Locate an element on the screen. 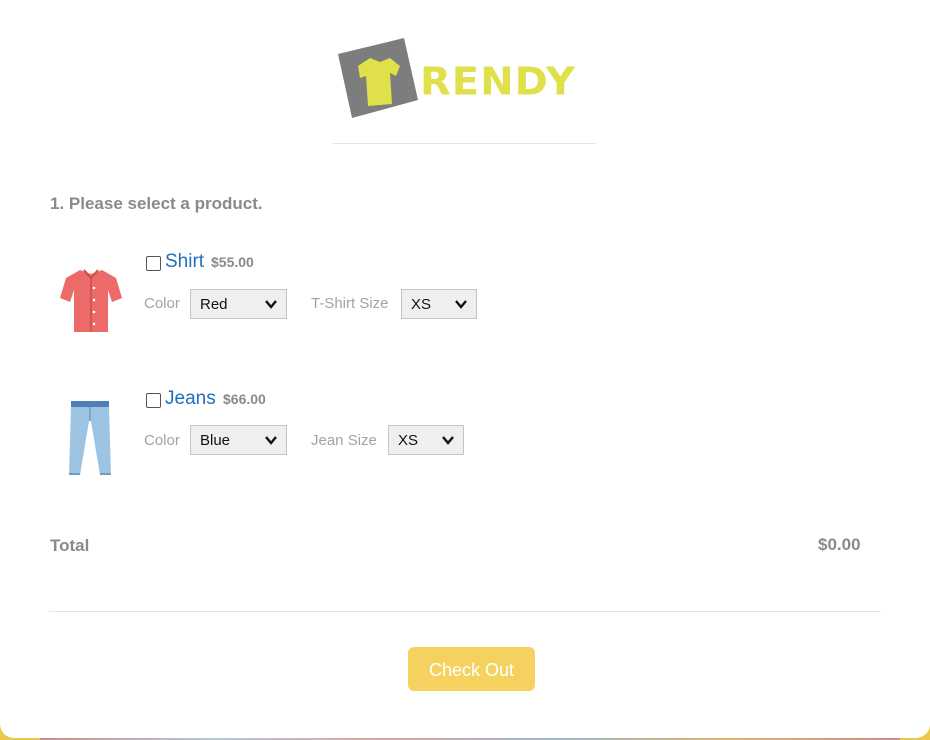  header-divider is located at coordinates (464, 143).